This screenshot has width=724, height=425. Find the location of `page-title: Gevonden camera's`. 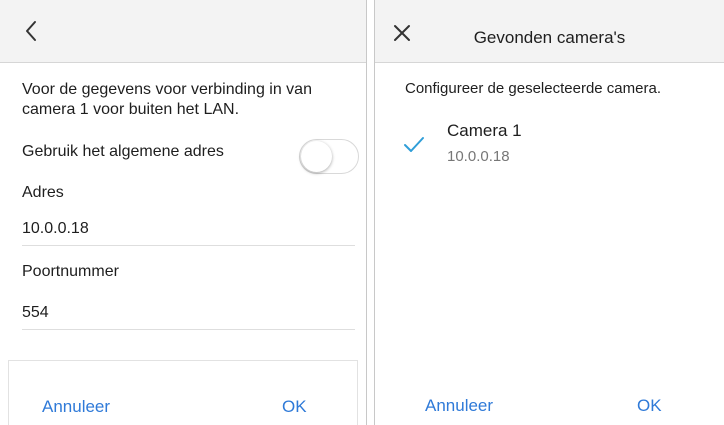

page-title: Gevonden camera's is located at coordinates (549, 37).